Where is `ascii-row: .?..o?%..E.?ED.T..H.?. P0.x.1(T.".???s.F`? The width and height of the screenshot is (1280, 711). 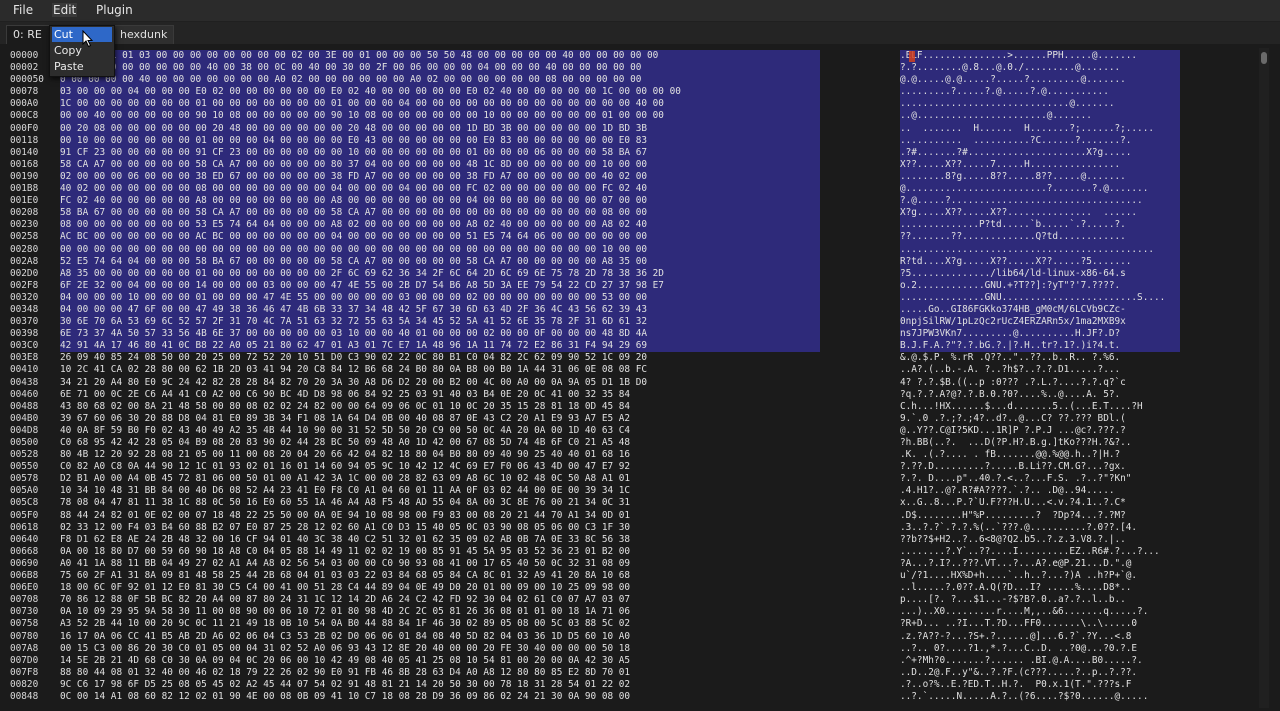
ascii-row: .?..o?%..E.?ED.T..H.?. P0.x.1(T.".???s.F is located at coordinates (1016, 684).